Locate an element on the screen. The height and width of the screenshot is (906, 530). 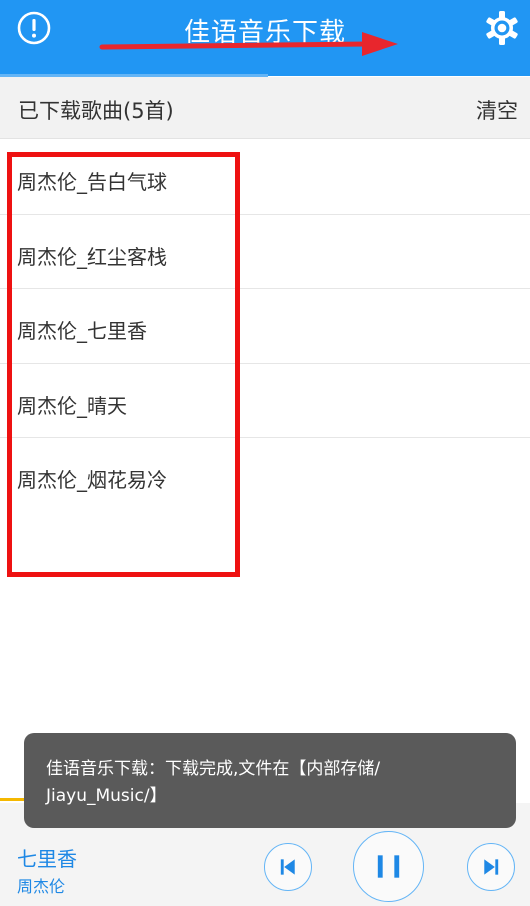
app-header: 佳语音乐下载 is located at coordinates (265, 38).